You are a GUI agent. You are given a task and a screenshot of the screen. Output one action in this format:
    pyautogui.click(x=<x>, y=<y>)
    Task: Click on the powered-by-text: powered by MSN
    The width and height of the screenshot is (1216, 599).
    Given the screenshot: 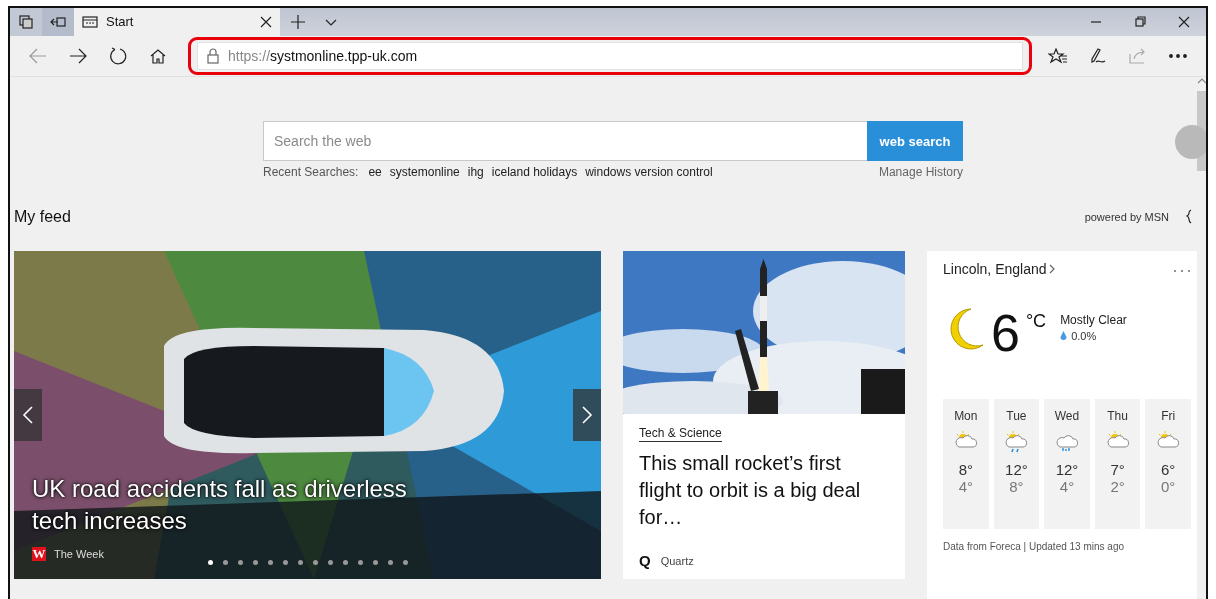 What is the action you would take?
    pyautogui.click(x=1126, y=217)
    